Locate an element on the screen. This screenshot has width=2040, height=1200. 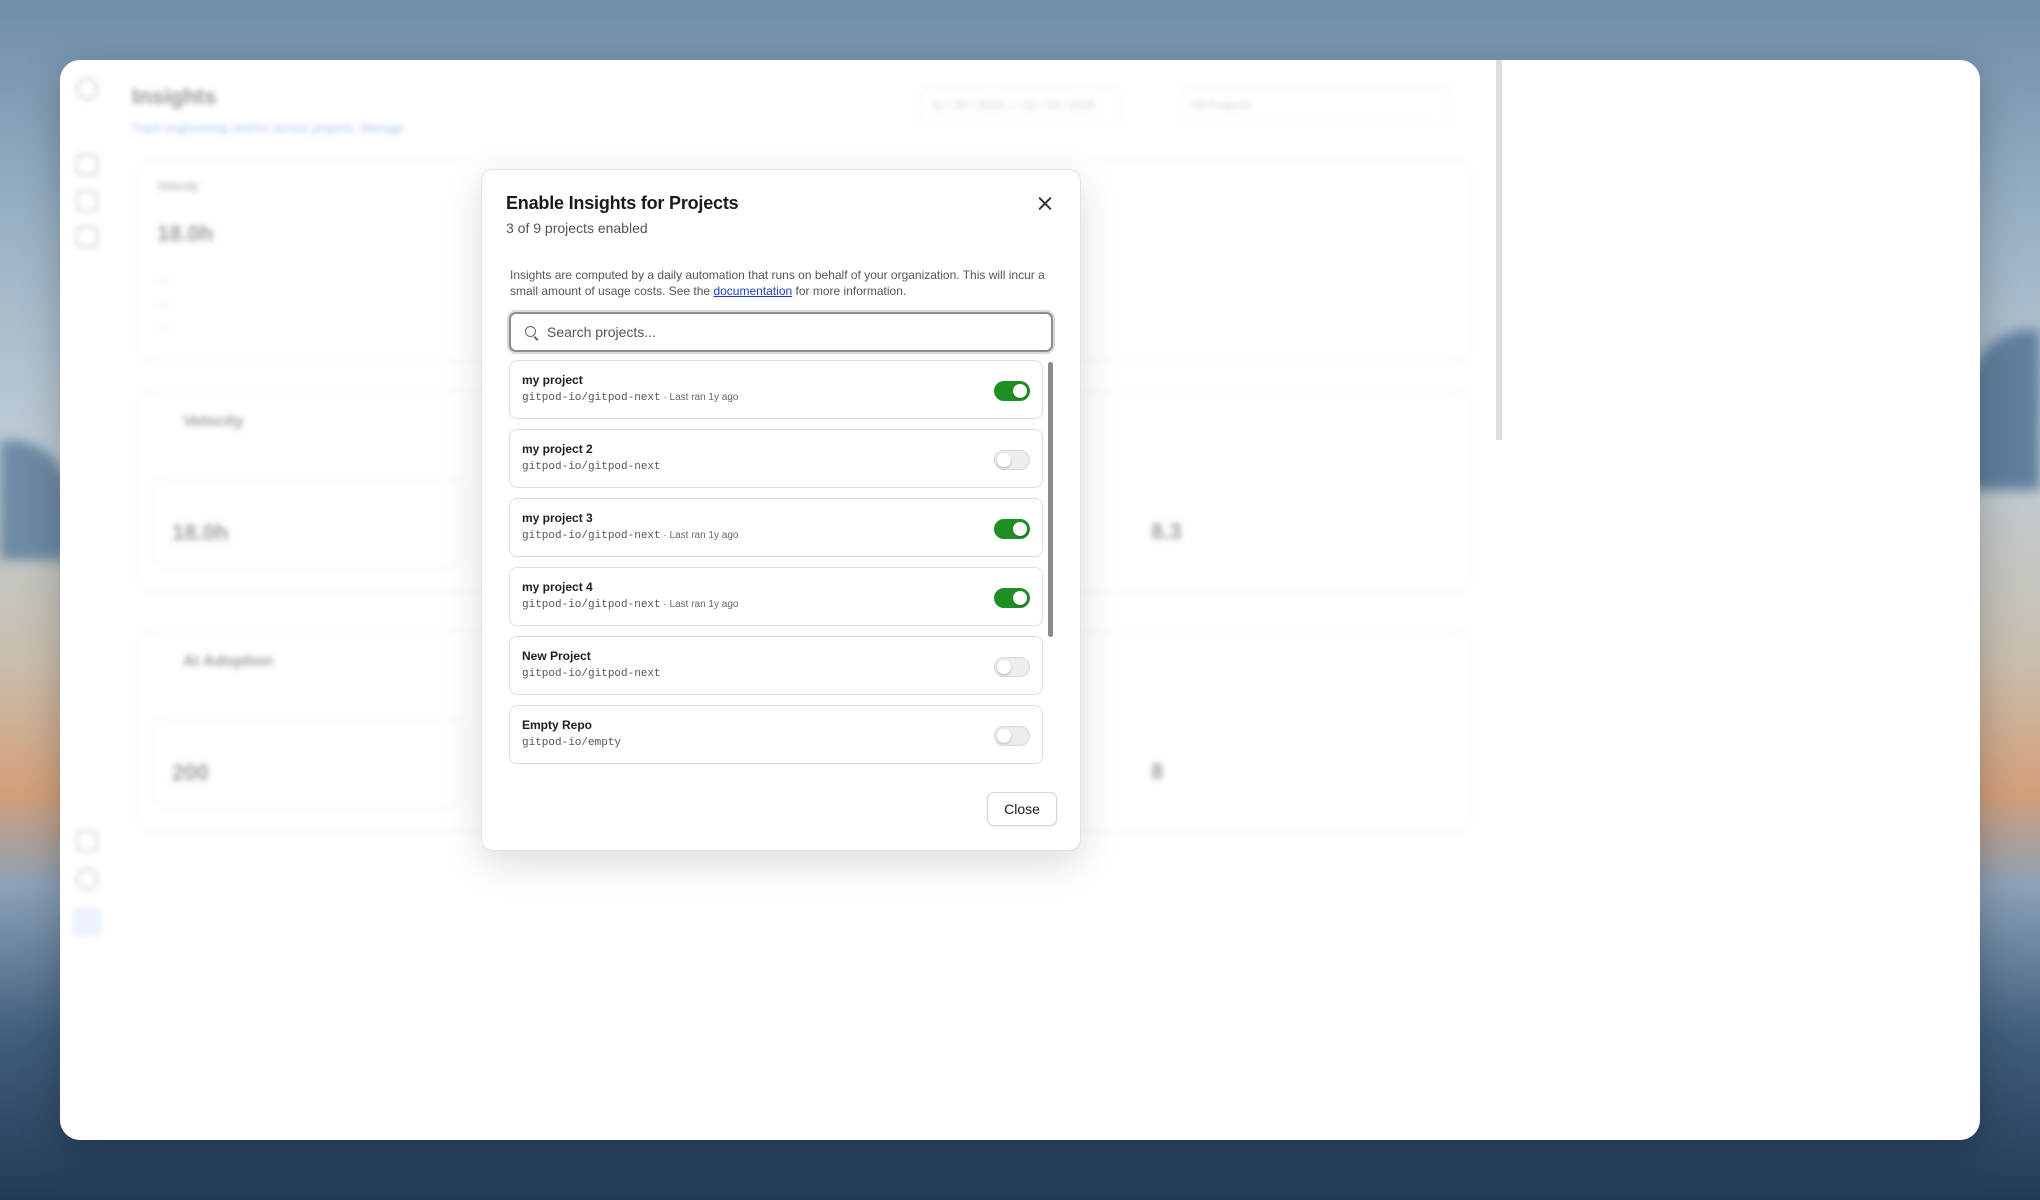
close-icon is located at coordinates (1045, 204).